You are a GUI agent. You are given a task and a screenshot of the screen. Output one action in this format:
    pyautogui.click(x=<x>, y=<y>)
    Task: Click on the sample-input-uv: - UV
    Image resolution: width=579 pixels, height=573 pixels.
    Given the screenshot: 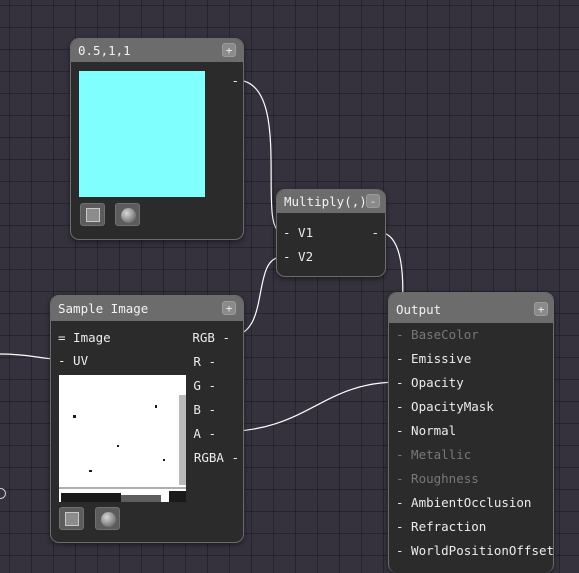 What is the action you would take?
    pyautogui.click(x=73, y=361)
    